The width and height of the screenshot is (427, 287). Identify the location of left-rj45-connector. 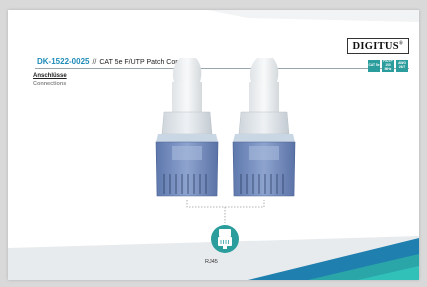
(187, 127).